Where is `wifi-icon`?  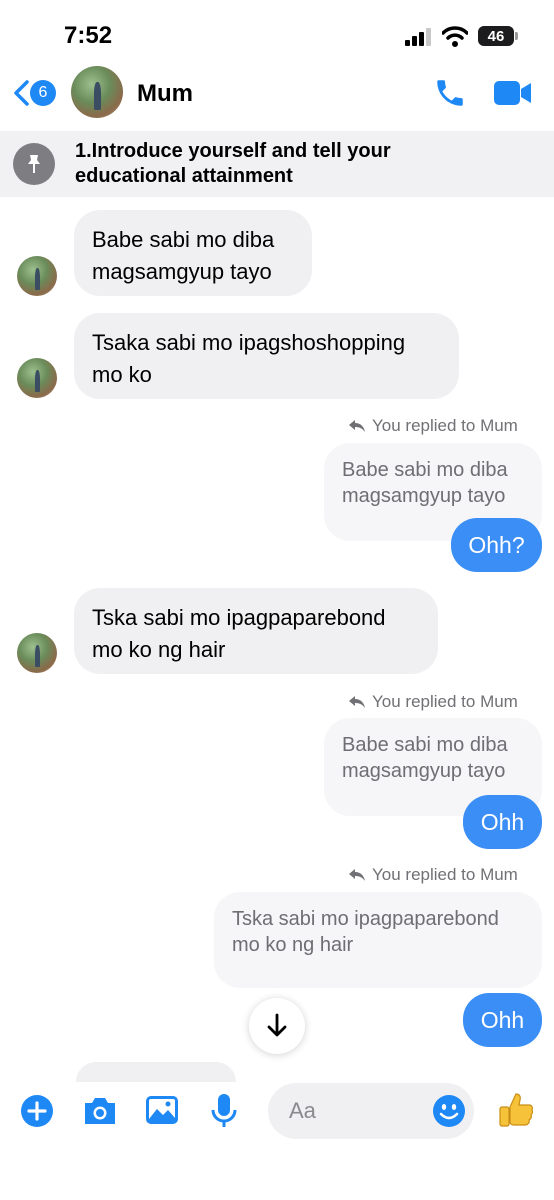
wifi-icon is located at coordinates (455, 36).